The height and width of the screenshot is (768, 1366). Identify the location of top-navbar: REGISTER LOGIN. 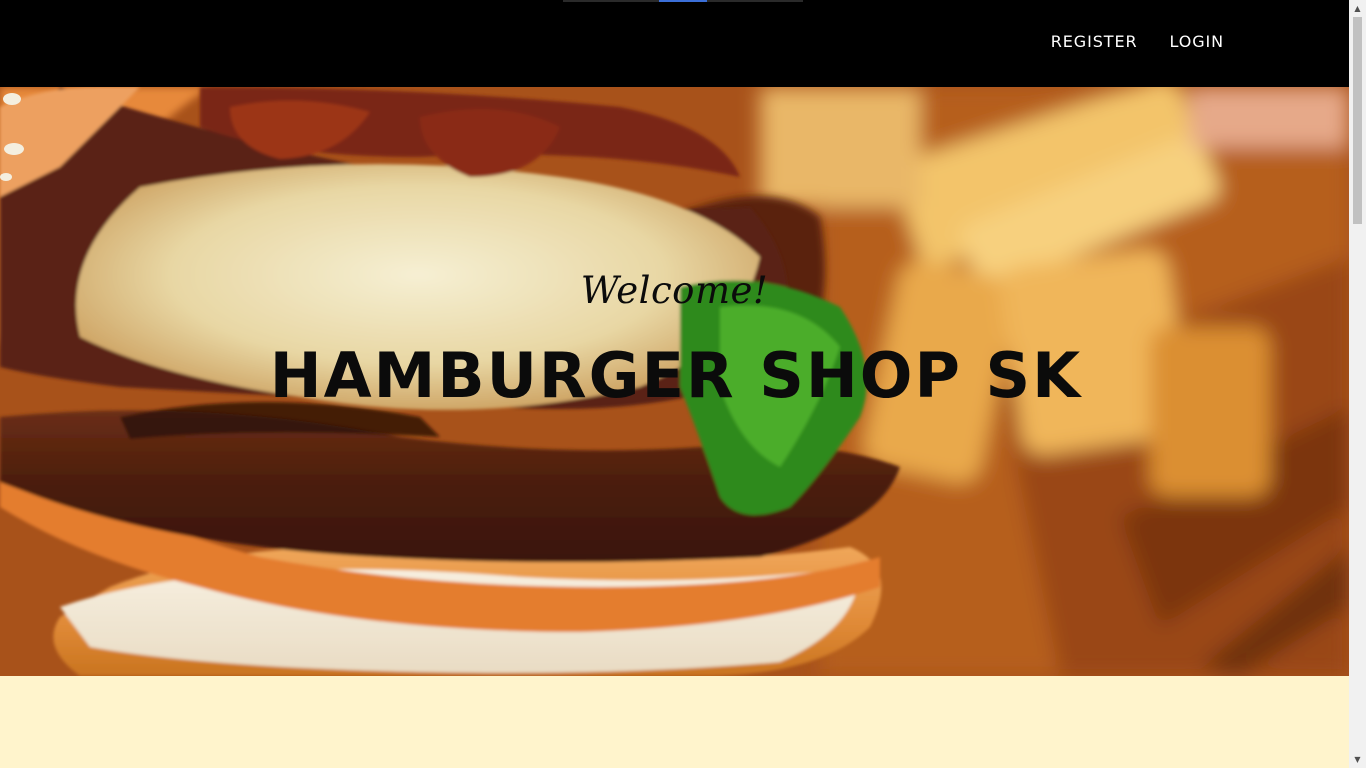
(674, 43).